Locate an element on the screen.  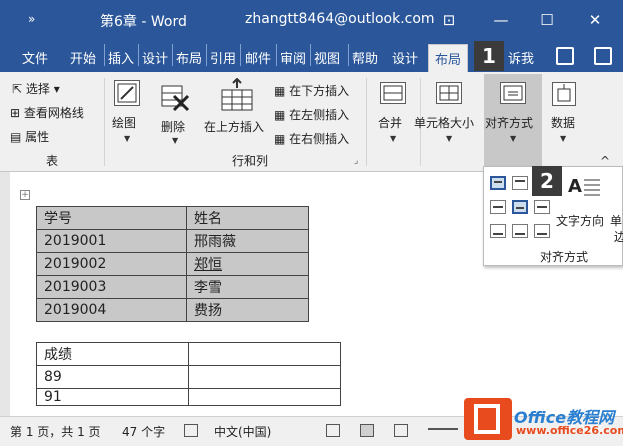
table-row: 成绩 is located at coordinates (188, 354).